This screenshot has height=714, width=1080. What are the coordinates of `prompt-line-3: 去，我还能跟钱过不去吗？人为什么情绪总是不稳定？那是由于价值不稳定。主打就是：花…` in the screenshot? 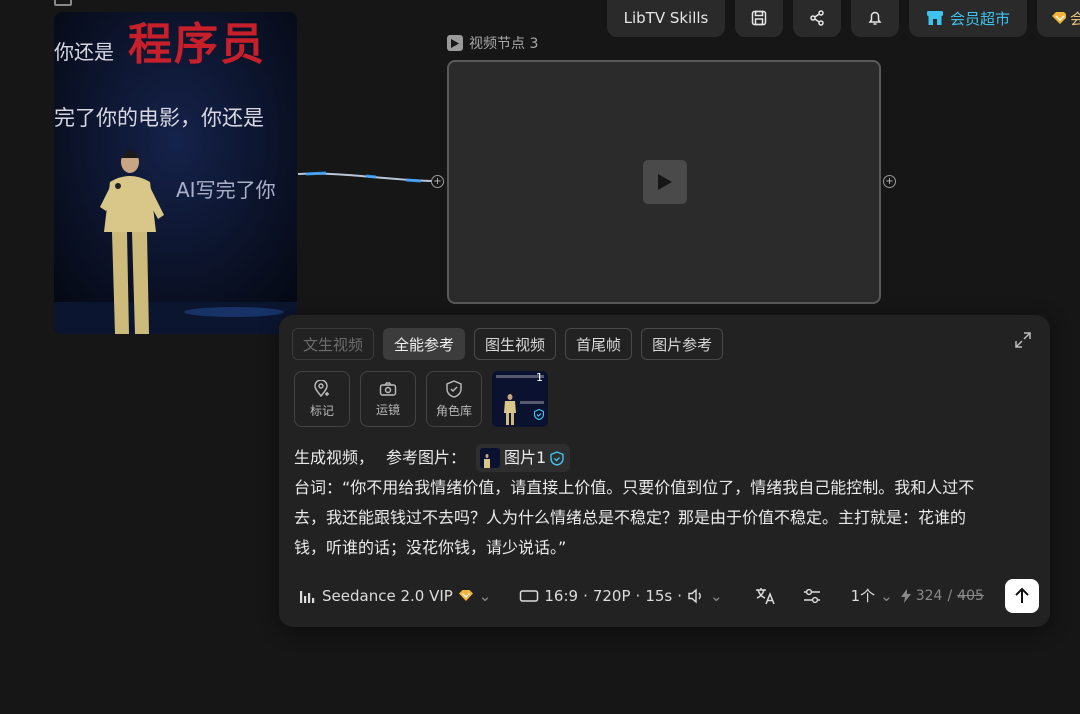 It's located at (630, 517).